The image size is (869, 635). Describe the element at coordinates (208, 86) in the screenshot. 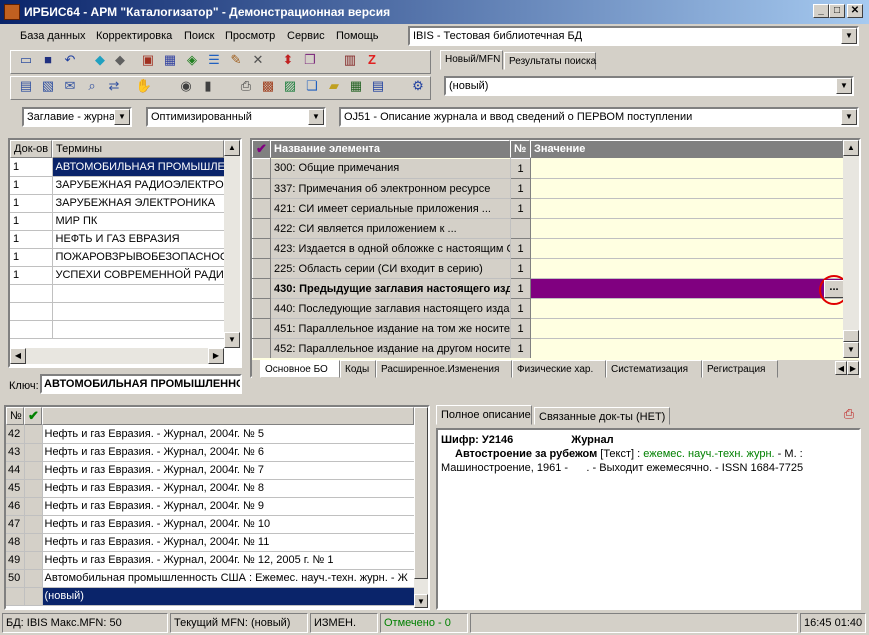

I see `folder-icon: ▮` at that location.